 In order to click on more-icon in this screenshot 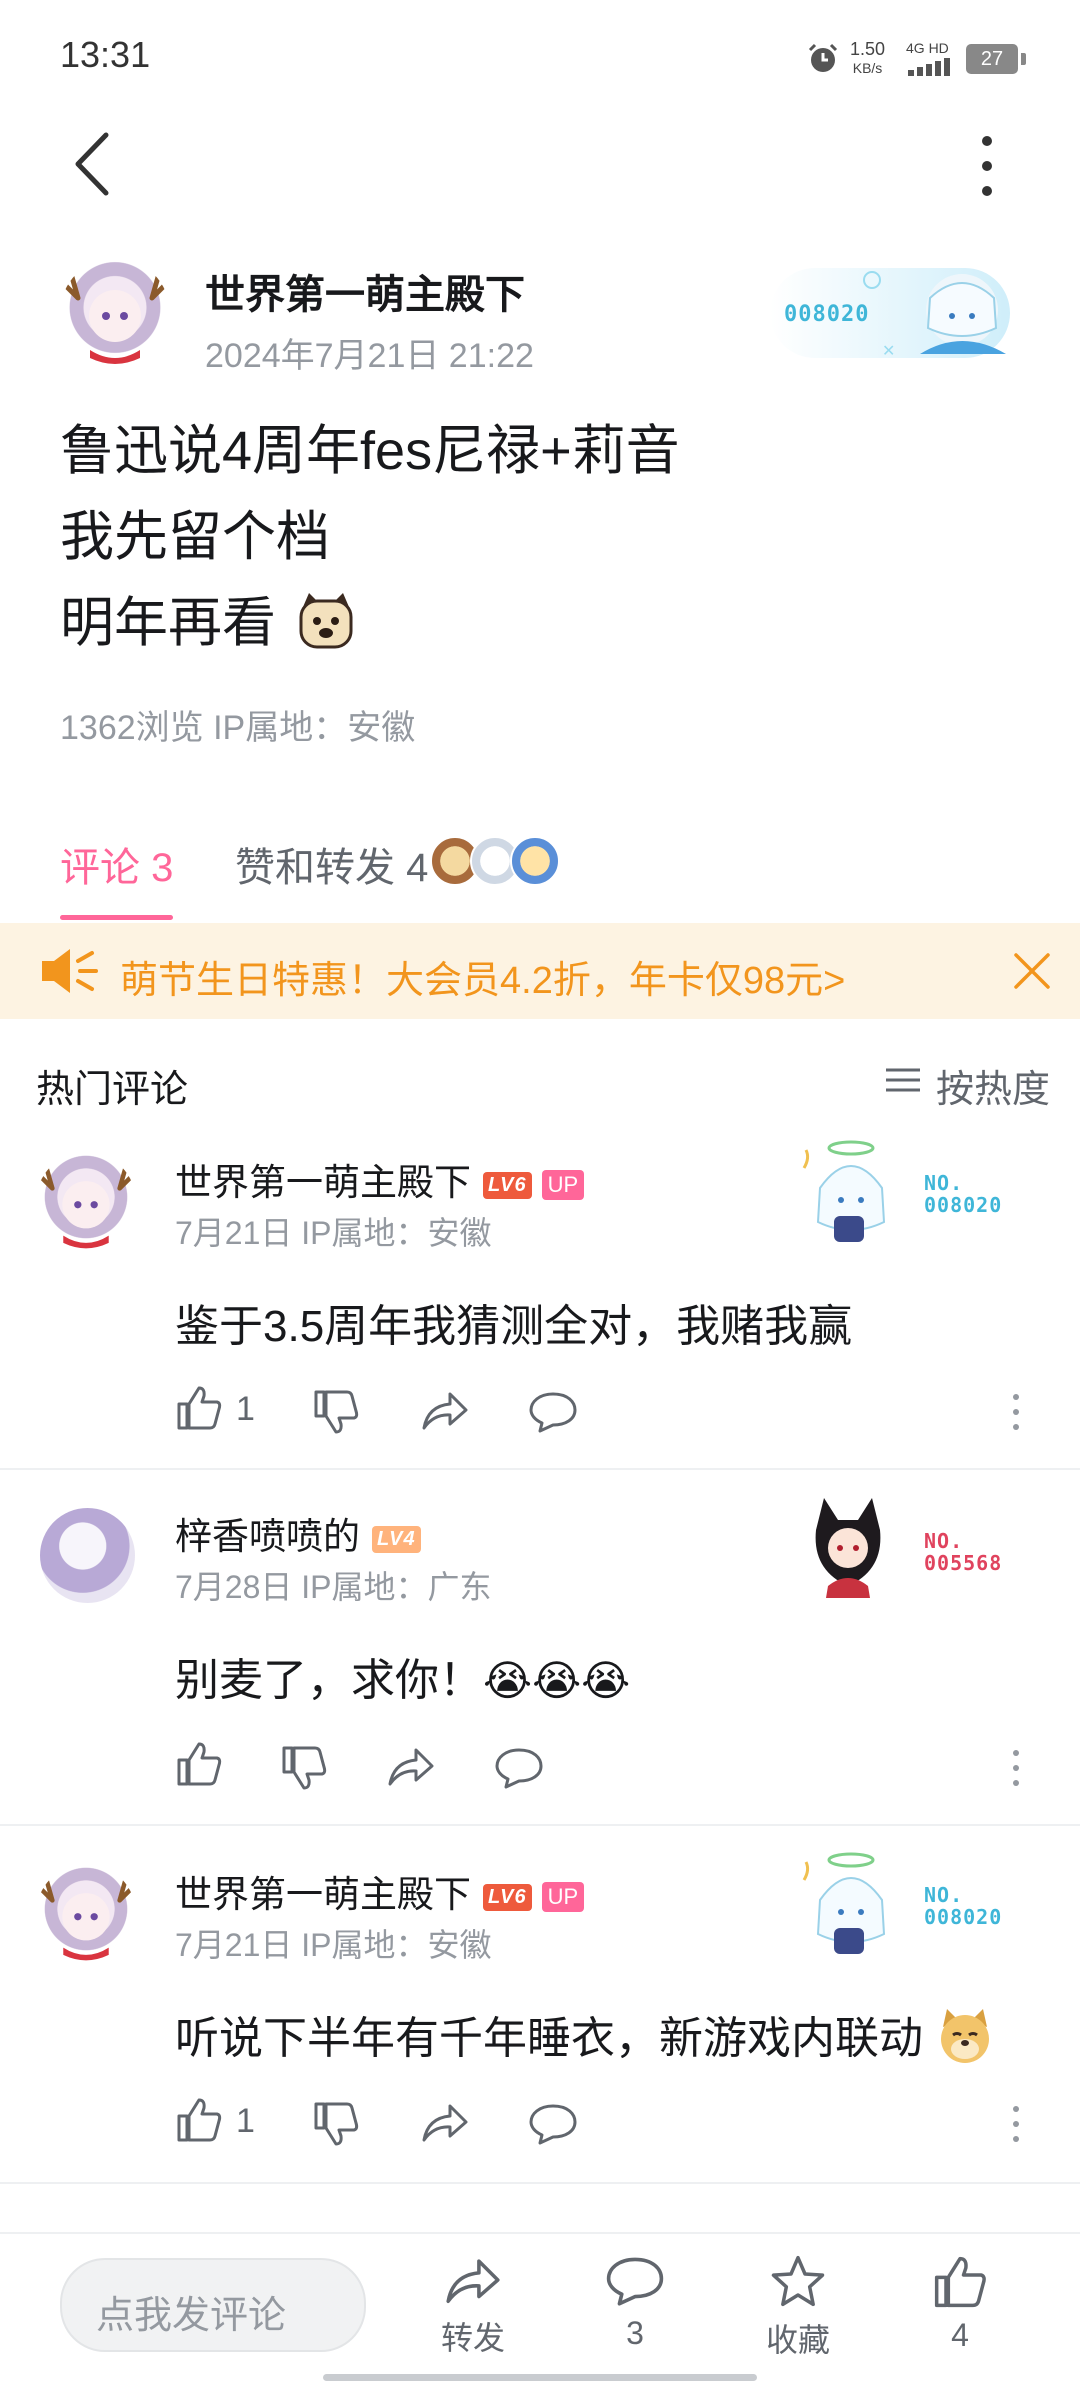, I will do `click(987, 166)`.